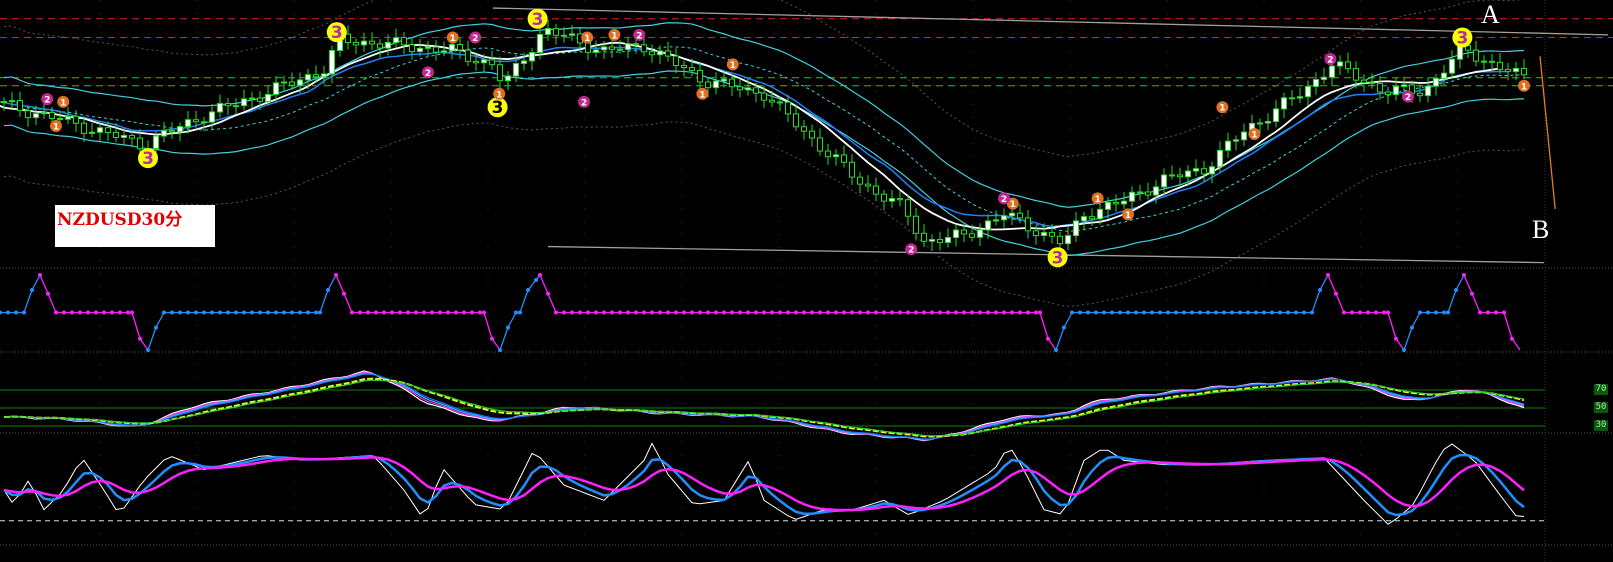  I want to click on rsi-level-50: 50, so click(1601, 407).